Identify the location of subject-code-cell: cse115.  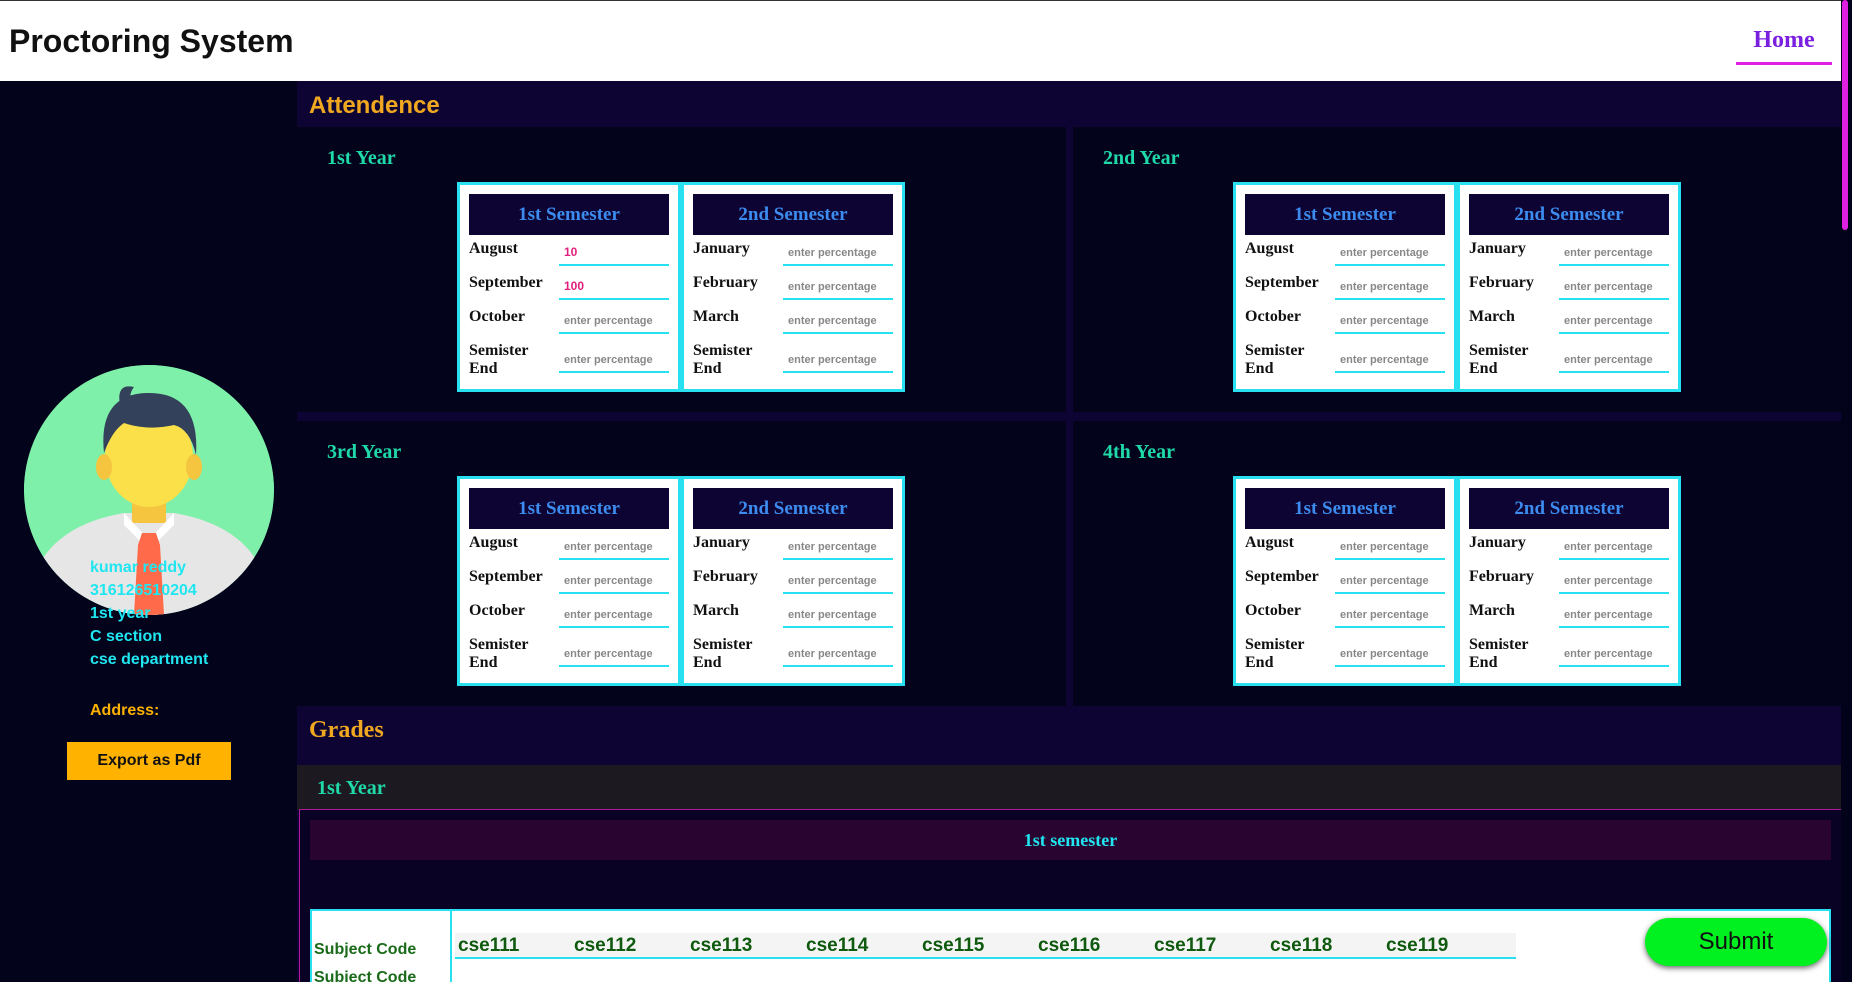
(985, 946).